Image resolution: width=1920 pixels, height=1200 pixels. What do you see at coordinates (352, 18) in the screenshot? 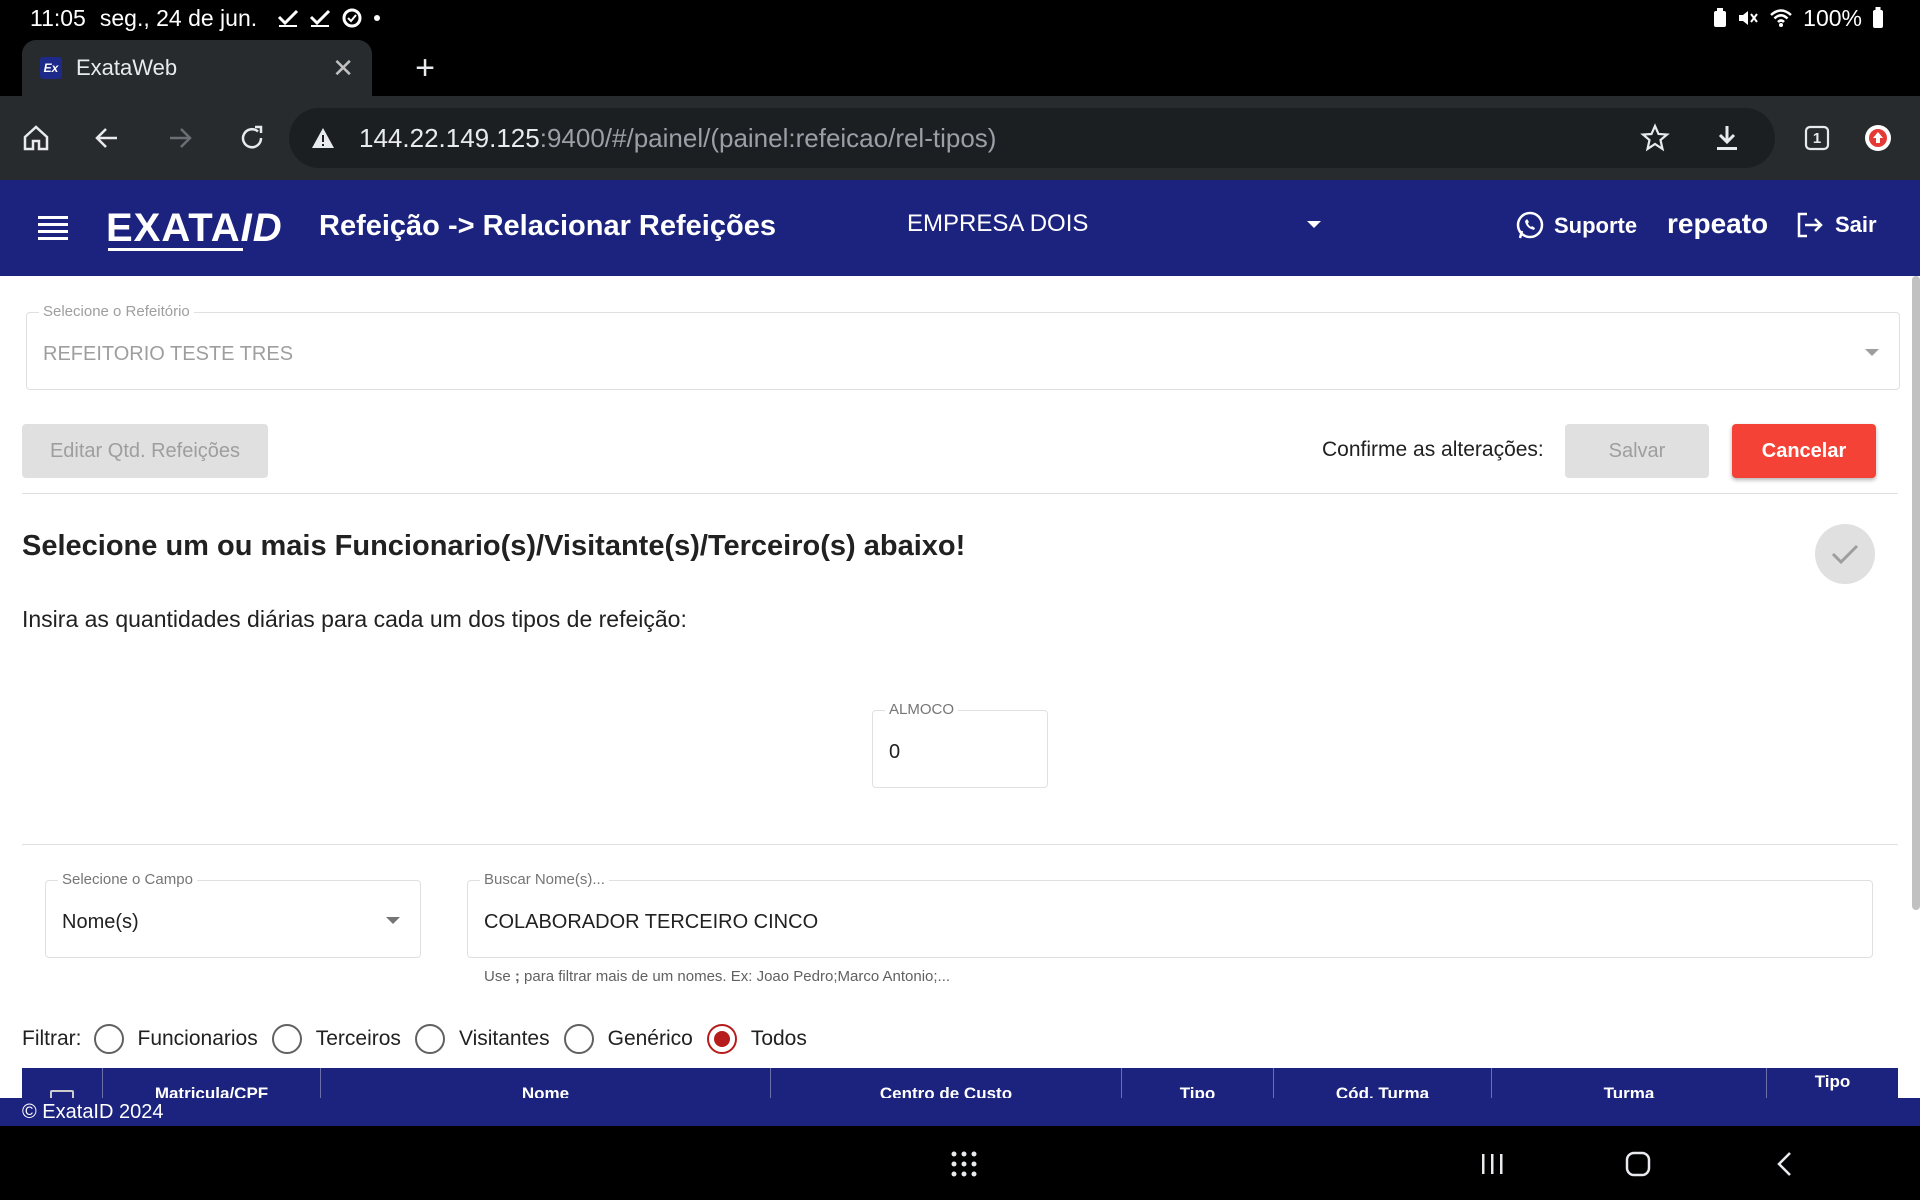
I see `circle-check-notification-icon` at bounding box center [352, 18].